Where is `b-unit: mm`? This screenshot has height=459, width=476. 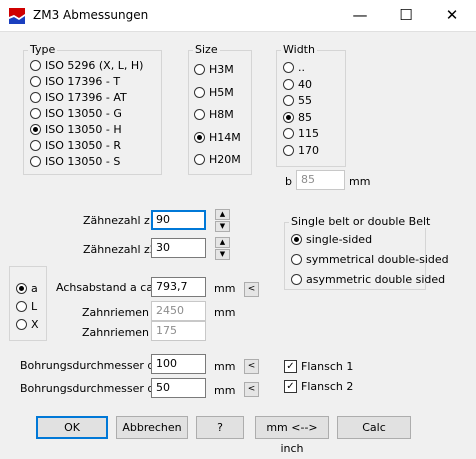 b-unit: mm is located at coordinates (360, 181).